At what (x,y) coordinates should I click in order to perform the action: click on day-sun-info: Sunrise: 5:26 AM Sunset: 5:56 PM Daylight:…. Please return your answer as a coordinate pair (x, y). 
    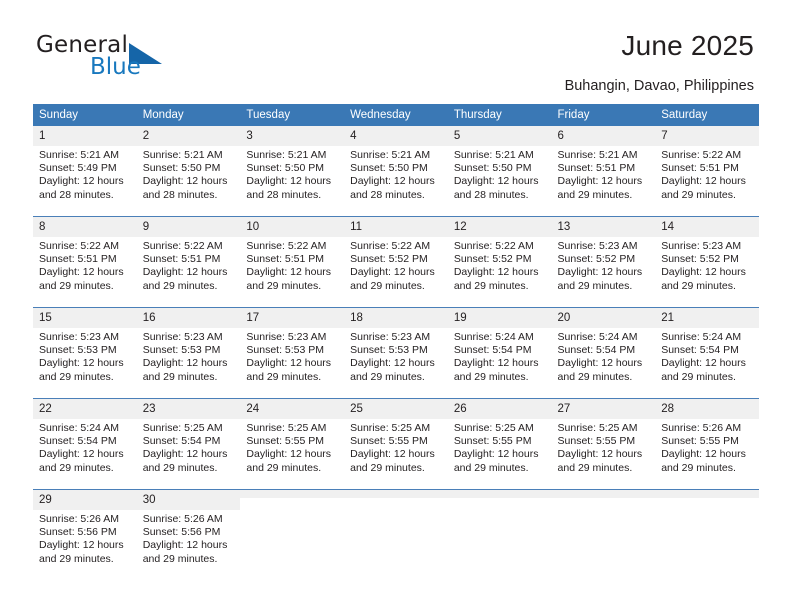
    Looking at the image, I should click on (189, 538).